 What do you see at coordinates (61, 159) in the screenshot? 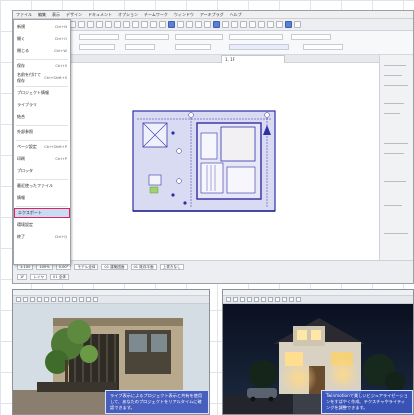
I see `file-menu-item-shortcut: Ctrl+P` at bounding box center [61, 159].